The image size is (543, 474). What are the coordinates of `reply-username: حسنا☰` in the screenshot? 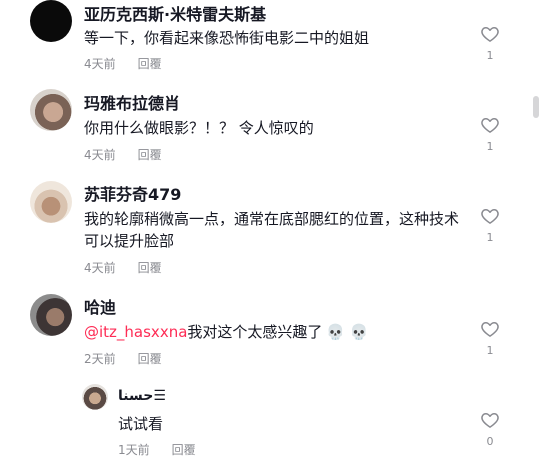 It's located at (142, 396).